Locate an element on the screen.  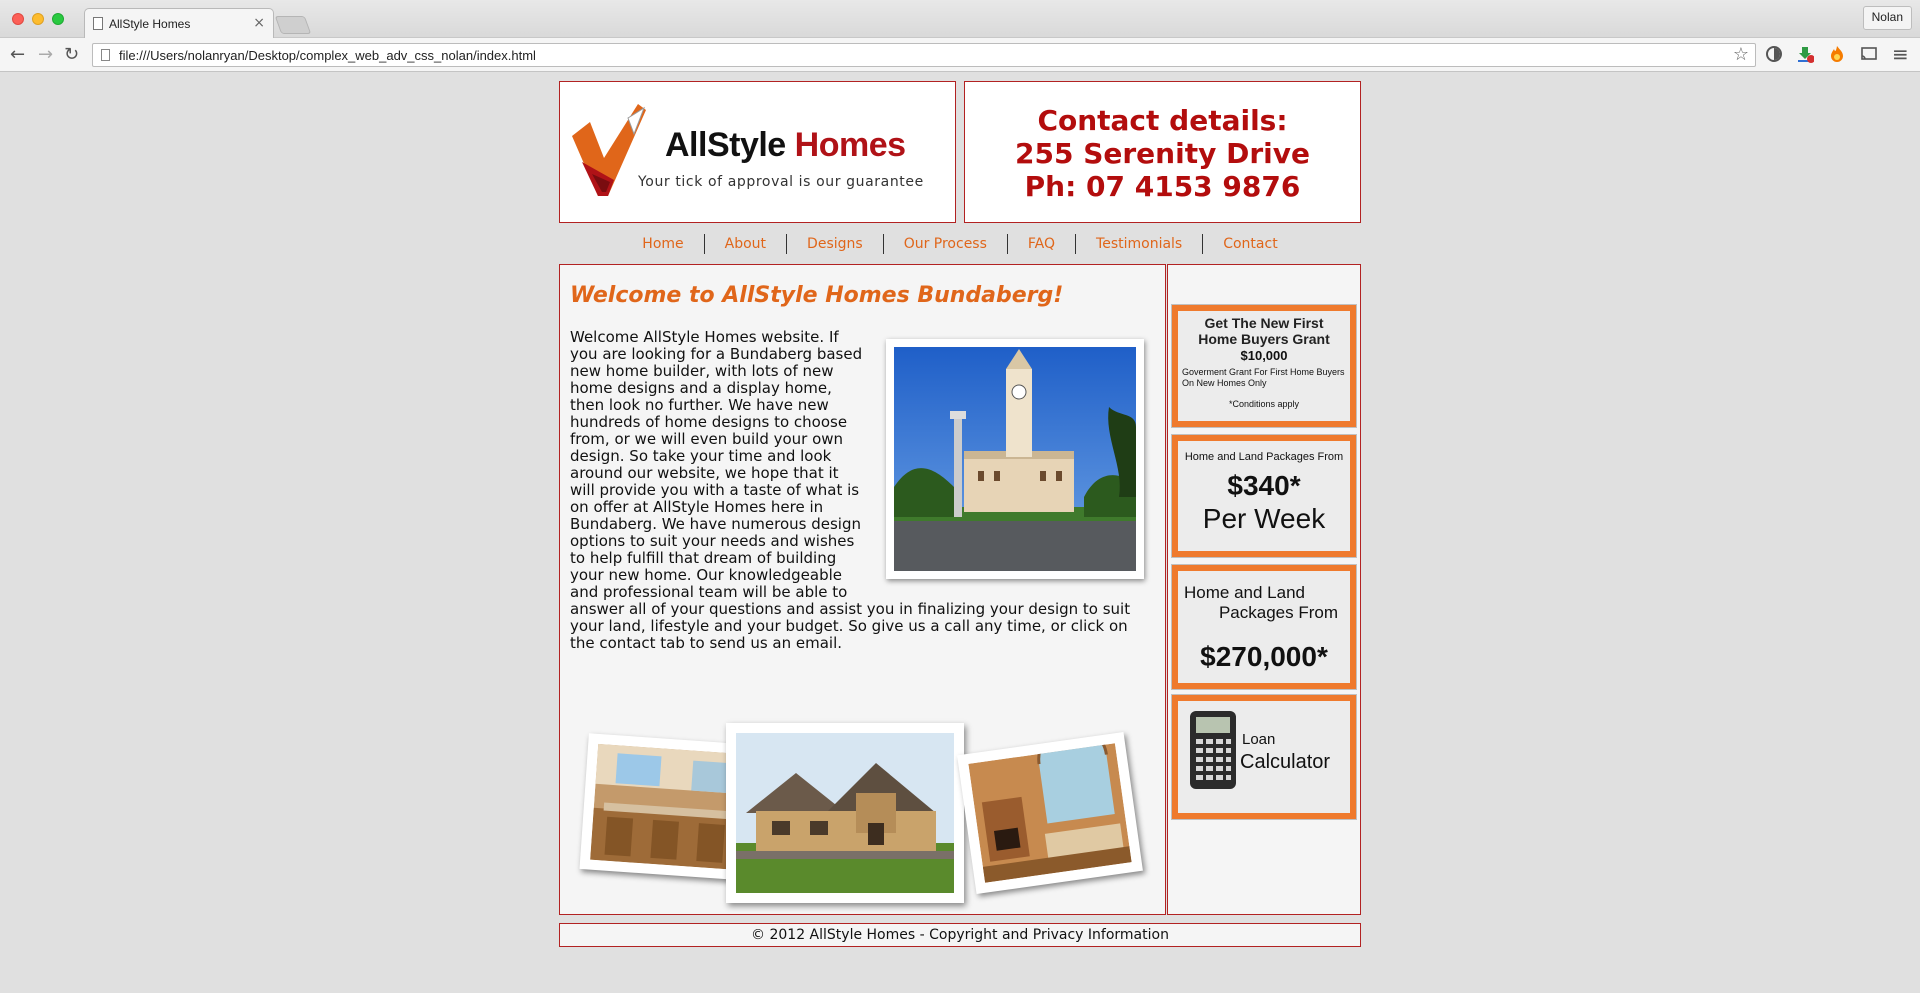
living-room-photo is located at coordinates (1050, 809).